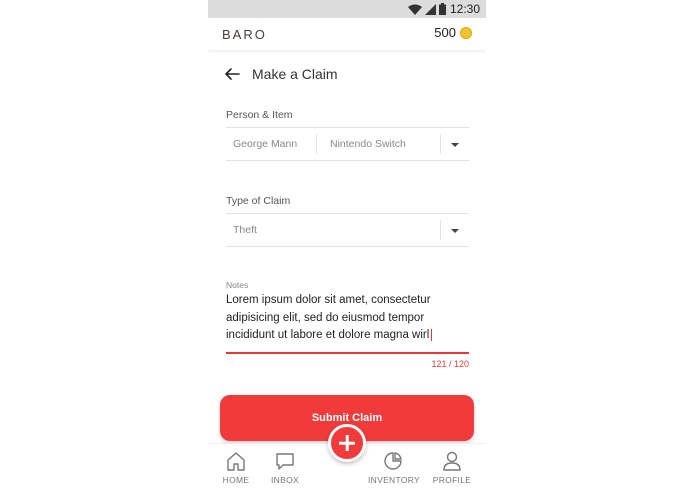 The height and width of the screenshot is (494, 695). What do you see at coordinates (265, 144) in the screenshot?
I see `person-value: George Mann` at bounding box center [265, 144].